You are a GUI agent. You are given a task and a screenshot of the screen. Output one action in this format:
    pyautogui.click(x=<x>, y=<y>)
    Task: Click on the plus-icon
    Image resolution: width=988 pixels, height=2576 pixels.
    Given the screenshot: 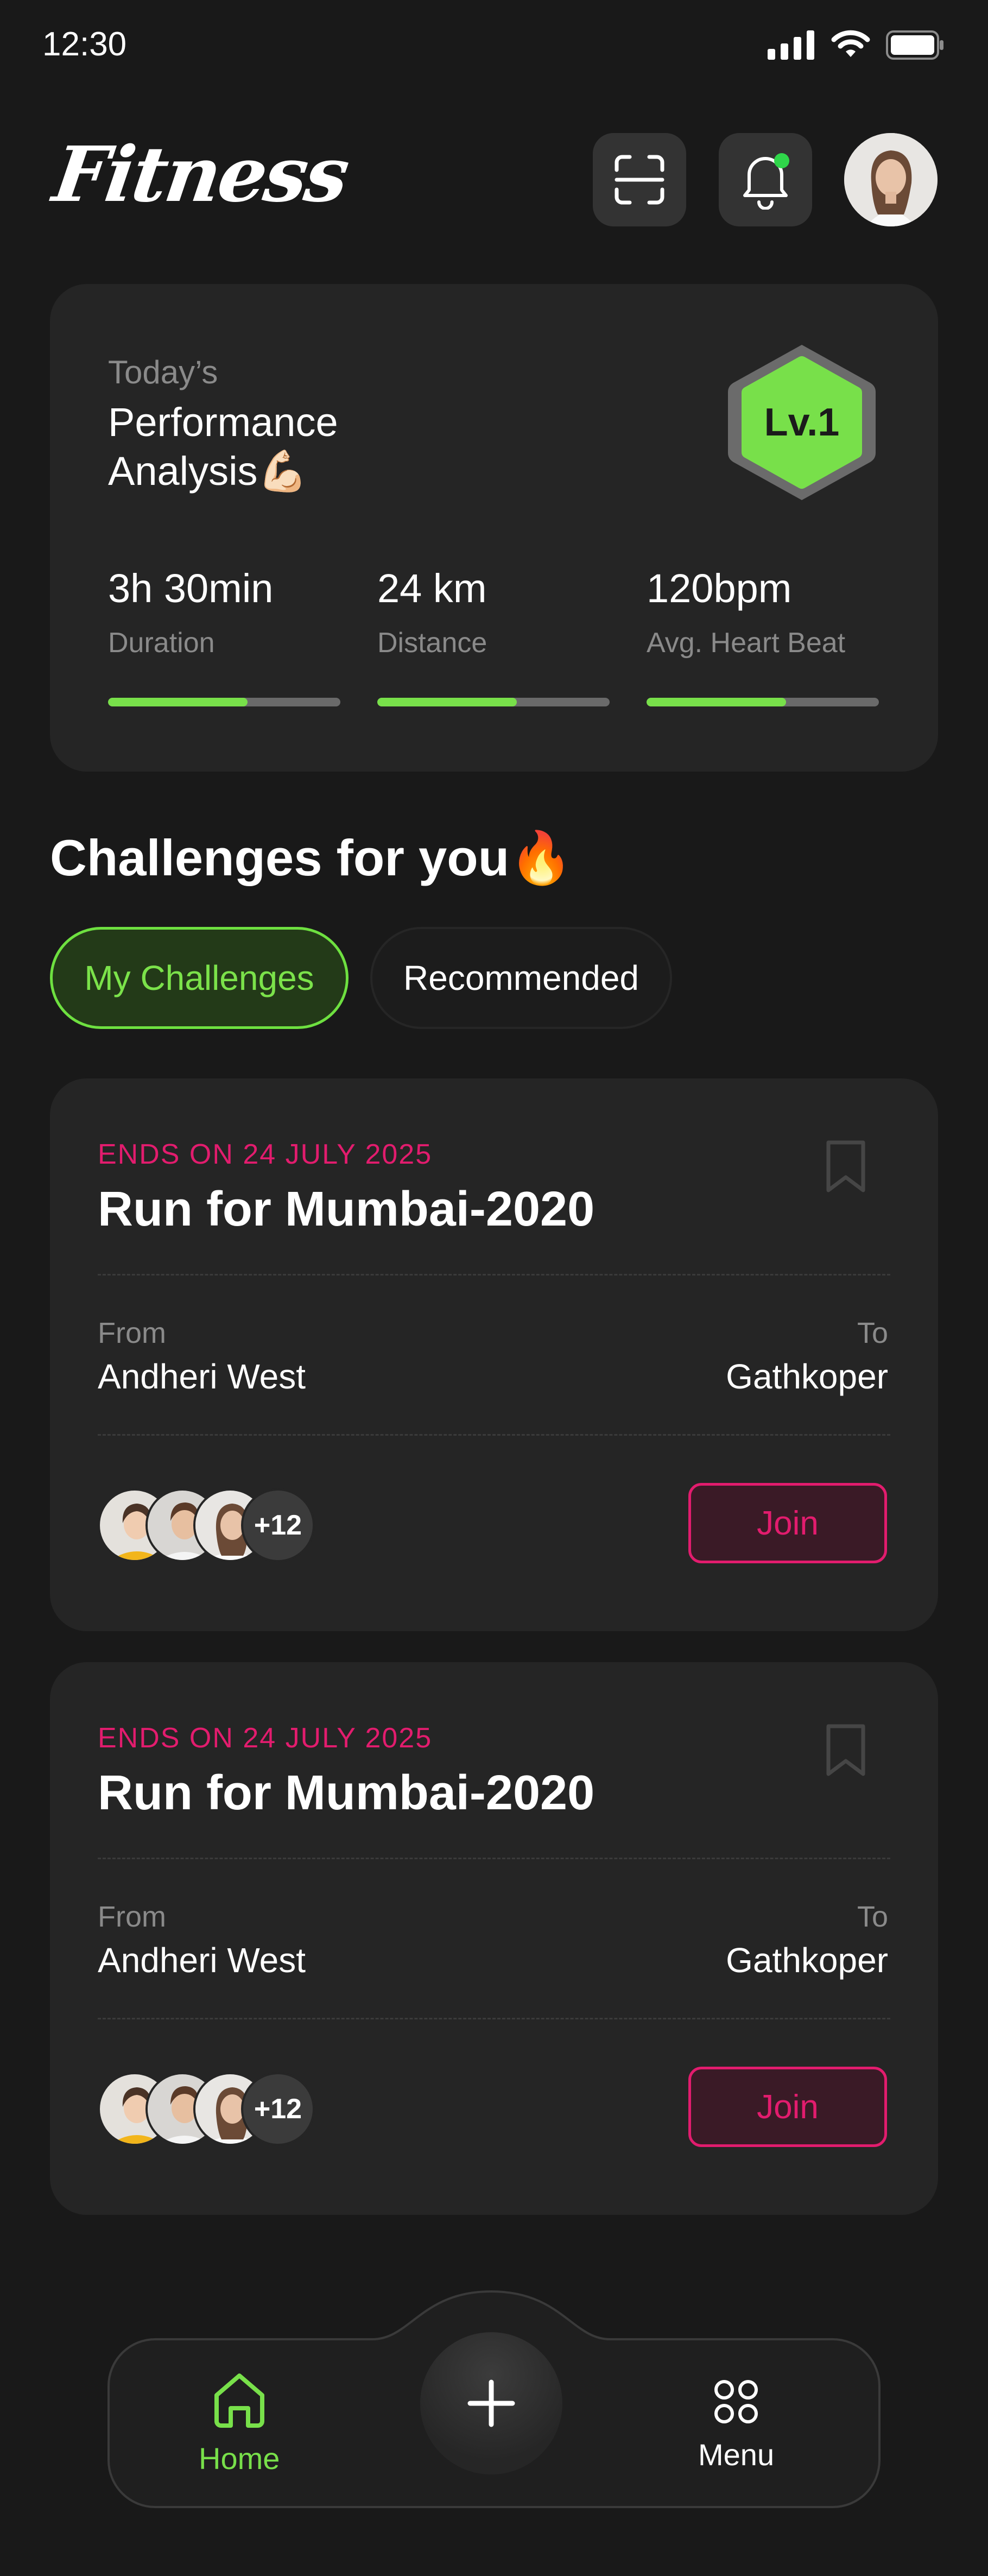 What is the action you would take?
    pyautogui.click(x=491, y=2403)
    